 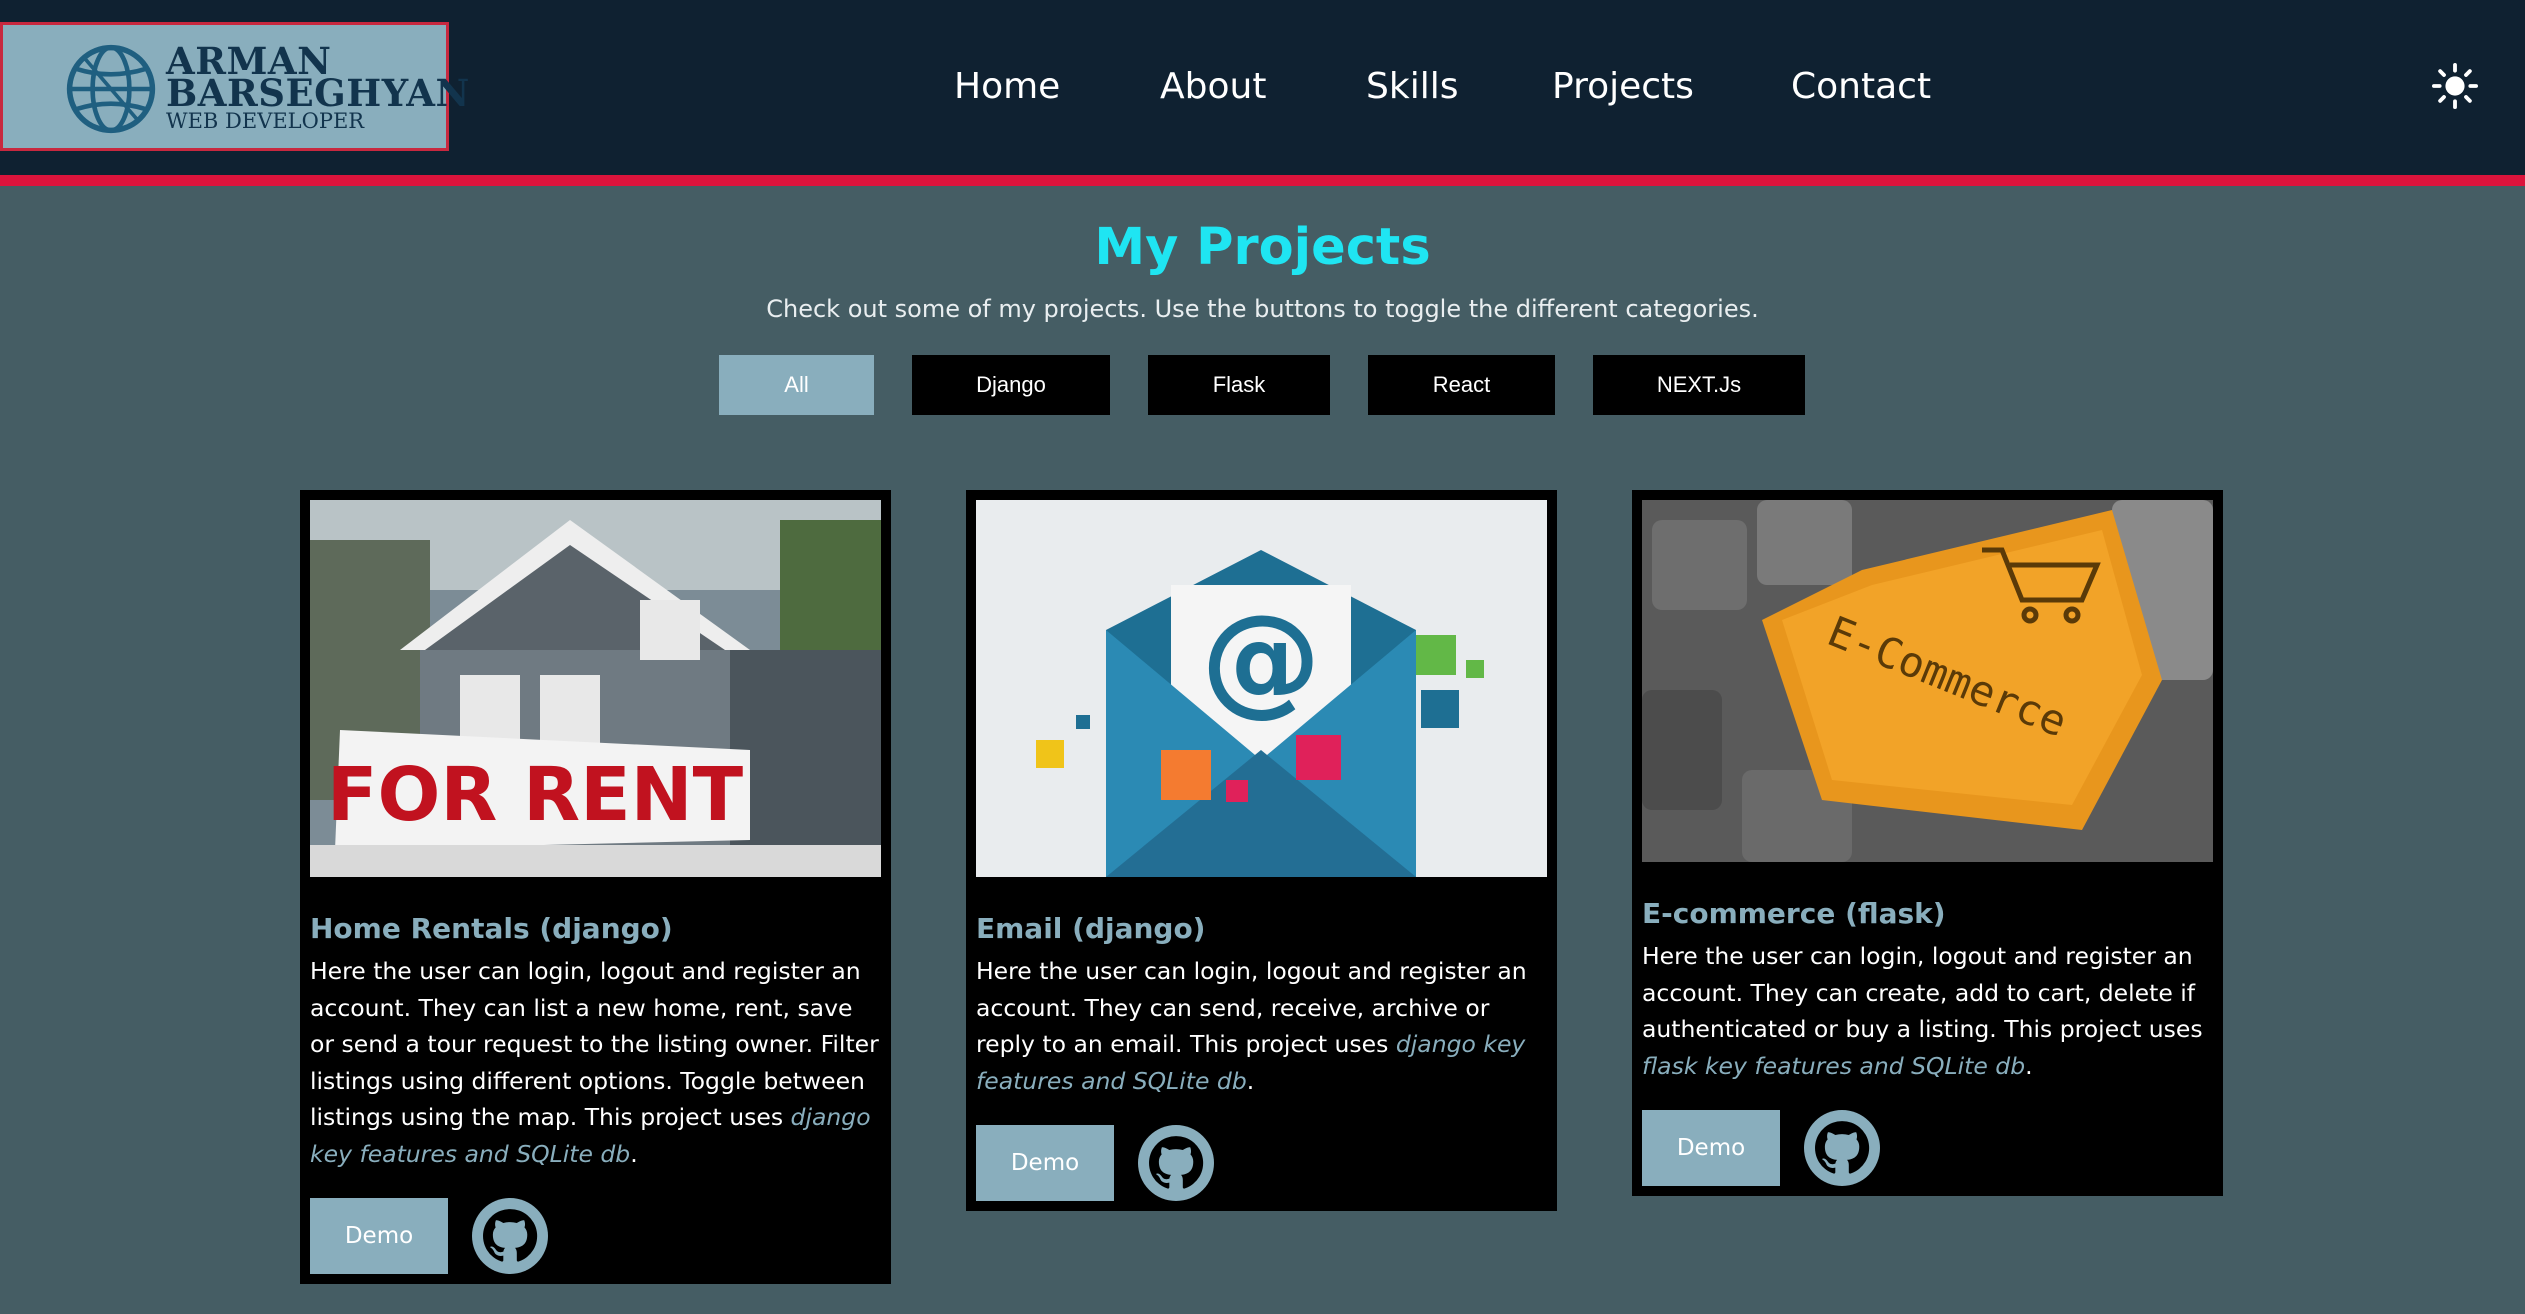 I want to click on filter-django-button: Django, so click(x=1011, y=385).